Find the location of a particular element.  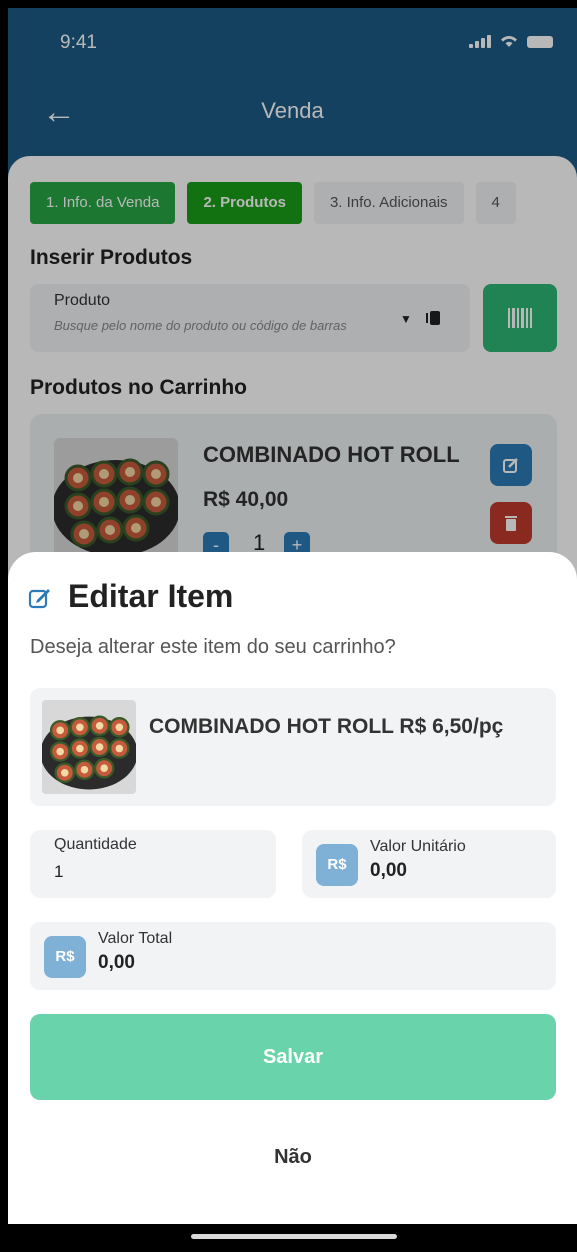

quantity-label: Quantidade is located at coordinates (95, 844).